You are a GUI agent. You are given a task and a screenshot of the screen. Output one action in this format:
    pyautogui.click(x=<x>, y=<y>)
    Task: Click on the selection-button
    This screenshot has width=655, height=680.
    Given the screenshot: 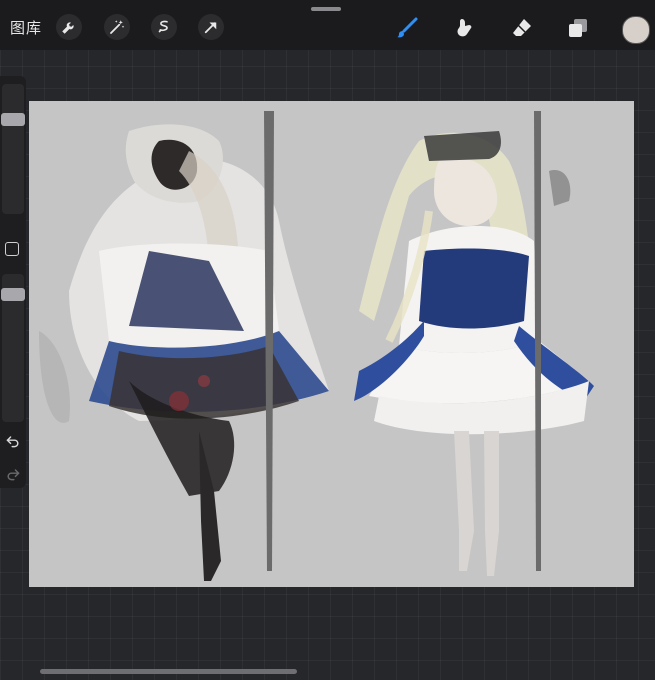 What is the action you would take?
    pyautogui.click(x=164, y=27)
    